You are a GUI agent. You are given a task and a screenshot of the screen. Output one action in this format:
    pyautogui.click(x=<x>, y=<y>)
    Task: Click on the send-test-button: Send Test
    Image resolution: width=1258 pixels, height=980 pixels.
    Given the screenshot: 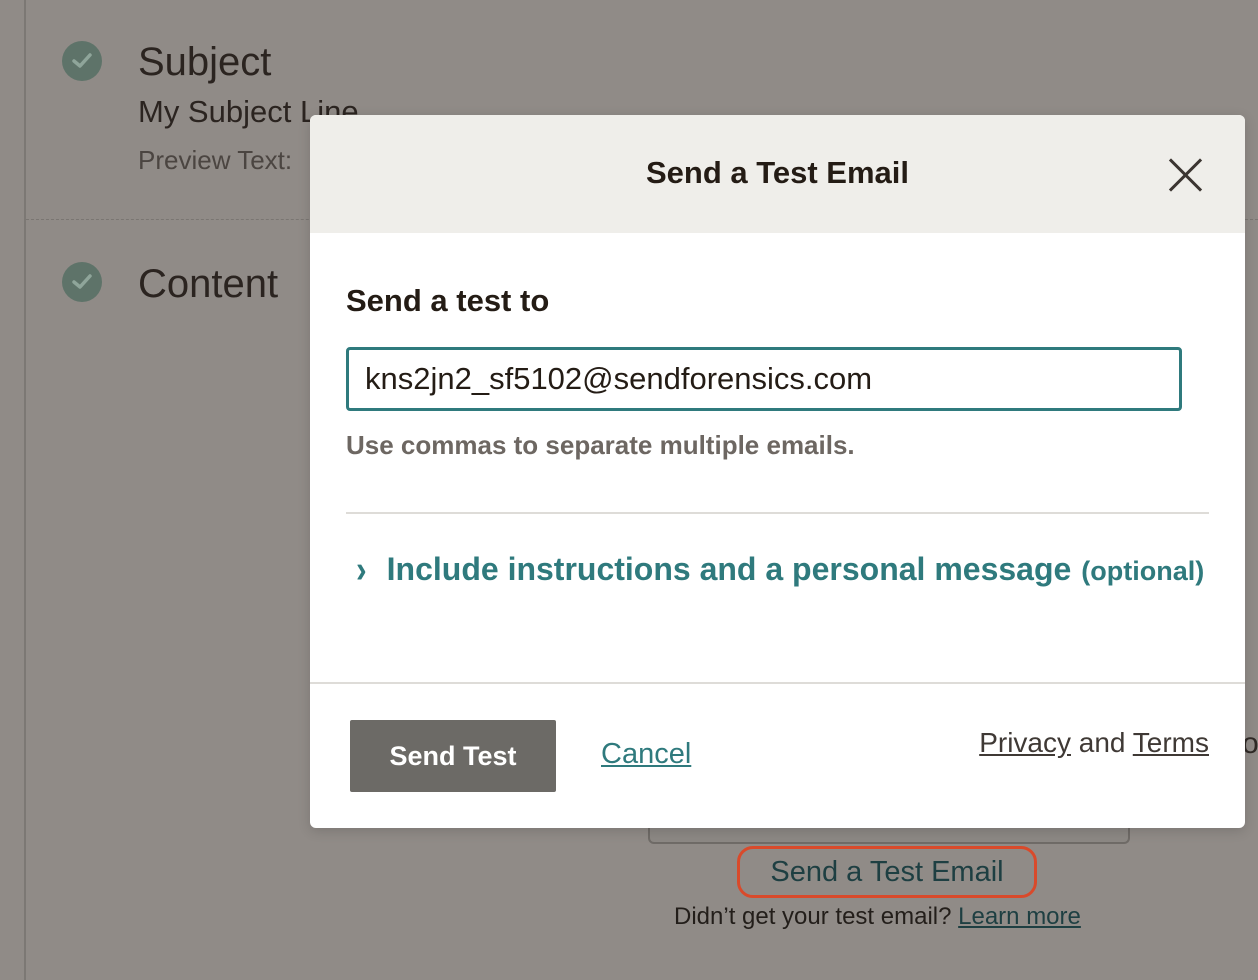 What is the action you would take?
    pyautogui.click(x=453, y=756)
    